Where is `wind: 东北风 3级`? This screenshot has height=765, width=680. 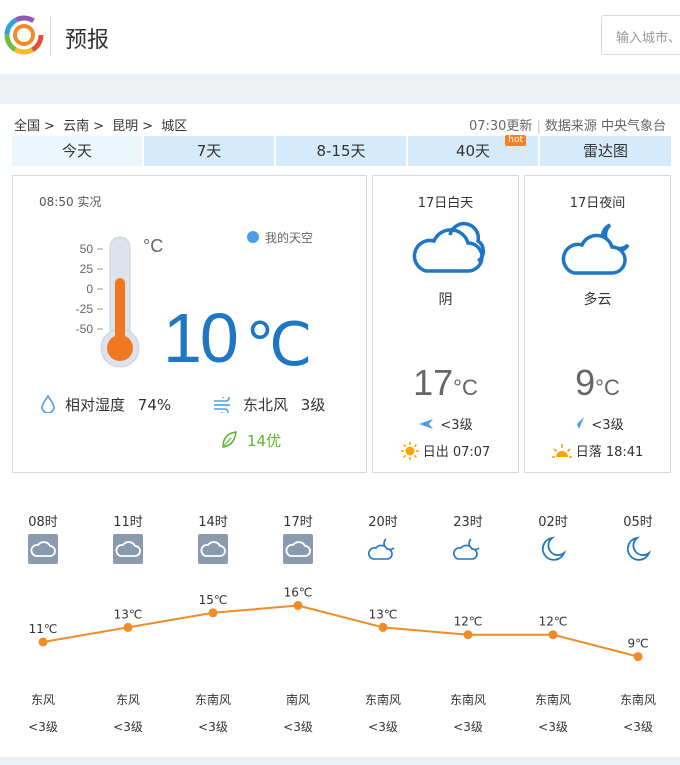 wind: 东北风 3级 is located at coordinates (269, 404).